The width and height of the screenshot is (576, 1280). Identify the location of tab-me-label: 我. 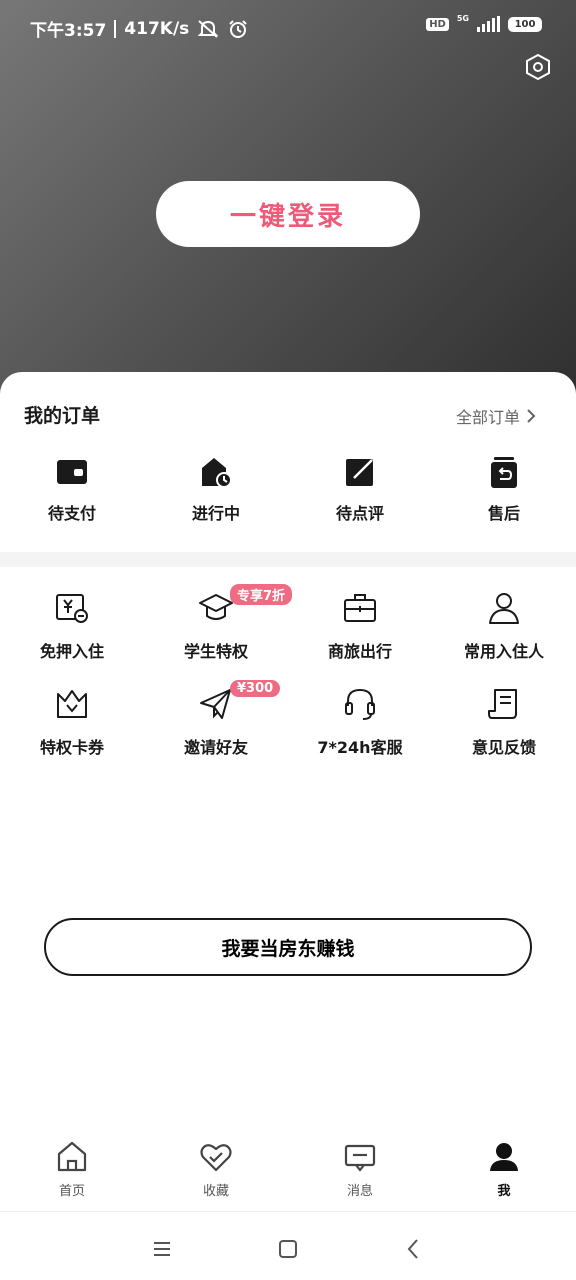
(504, 1191).